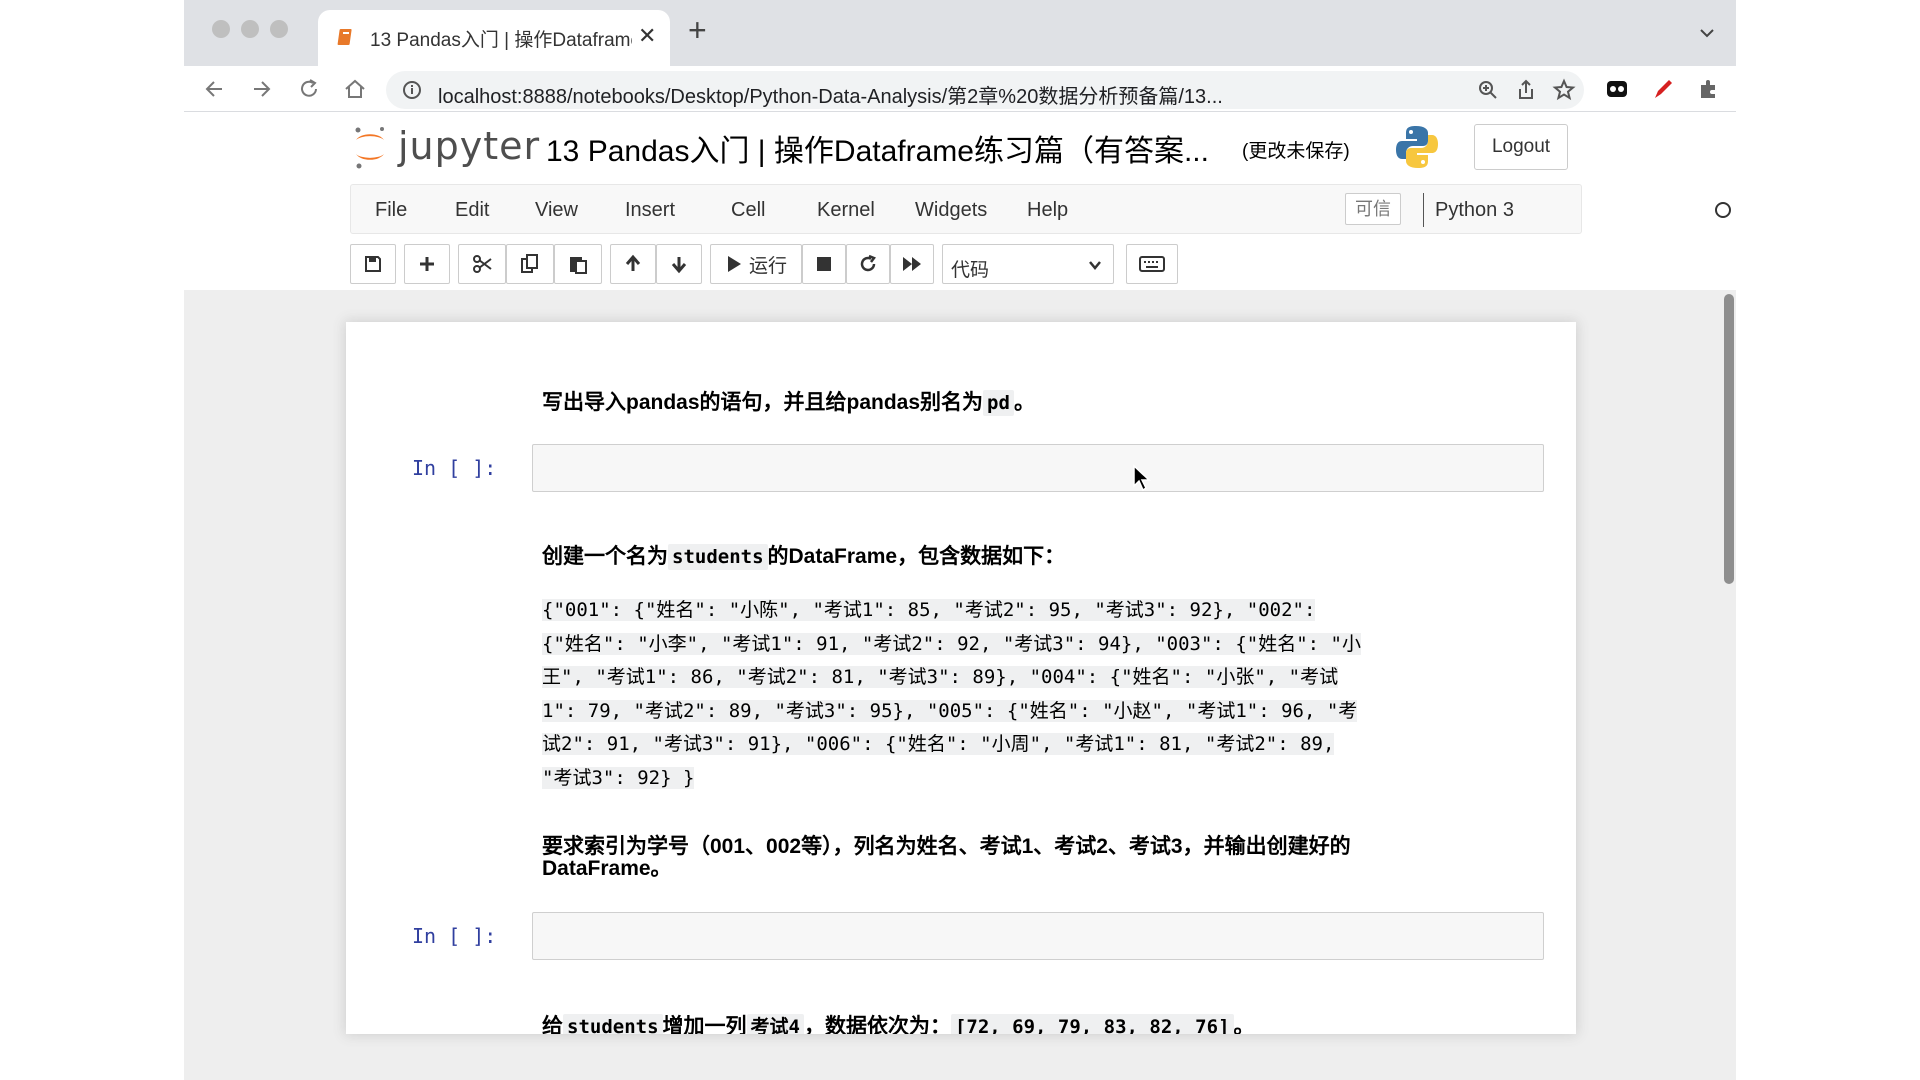  I want to click on tab-strip: 13 Pandas入门 | 操作Dataframe ✕ +, so click(960, 33).